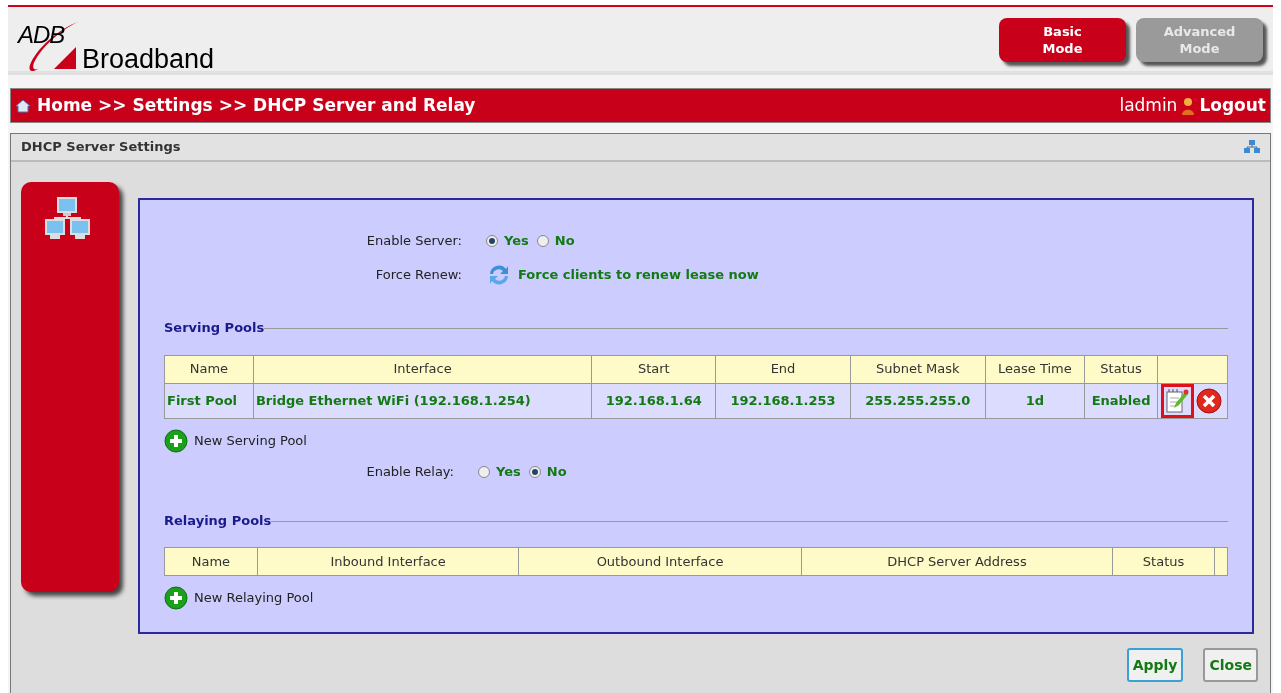 This screenshot has height=693, width=1281. What do you see at coordinates (1035, 369) in the screenshot?
I see `column-header: Lease Time` at bounding box center [1035, 369].